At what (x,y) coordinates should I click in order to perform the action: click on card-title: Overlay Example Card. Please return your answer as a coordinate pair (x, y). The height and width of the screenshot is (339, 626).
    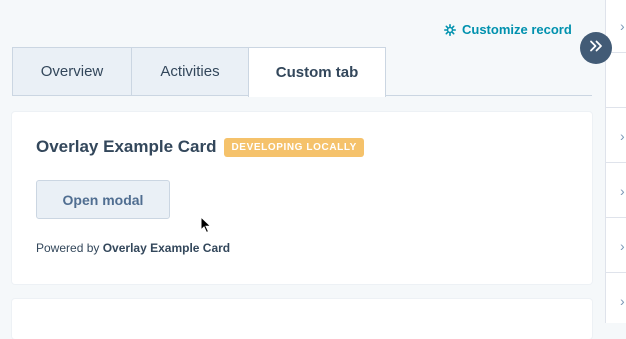
    Looking at the image, I should click on (126, 146).